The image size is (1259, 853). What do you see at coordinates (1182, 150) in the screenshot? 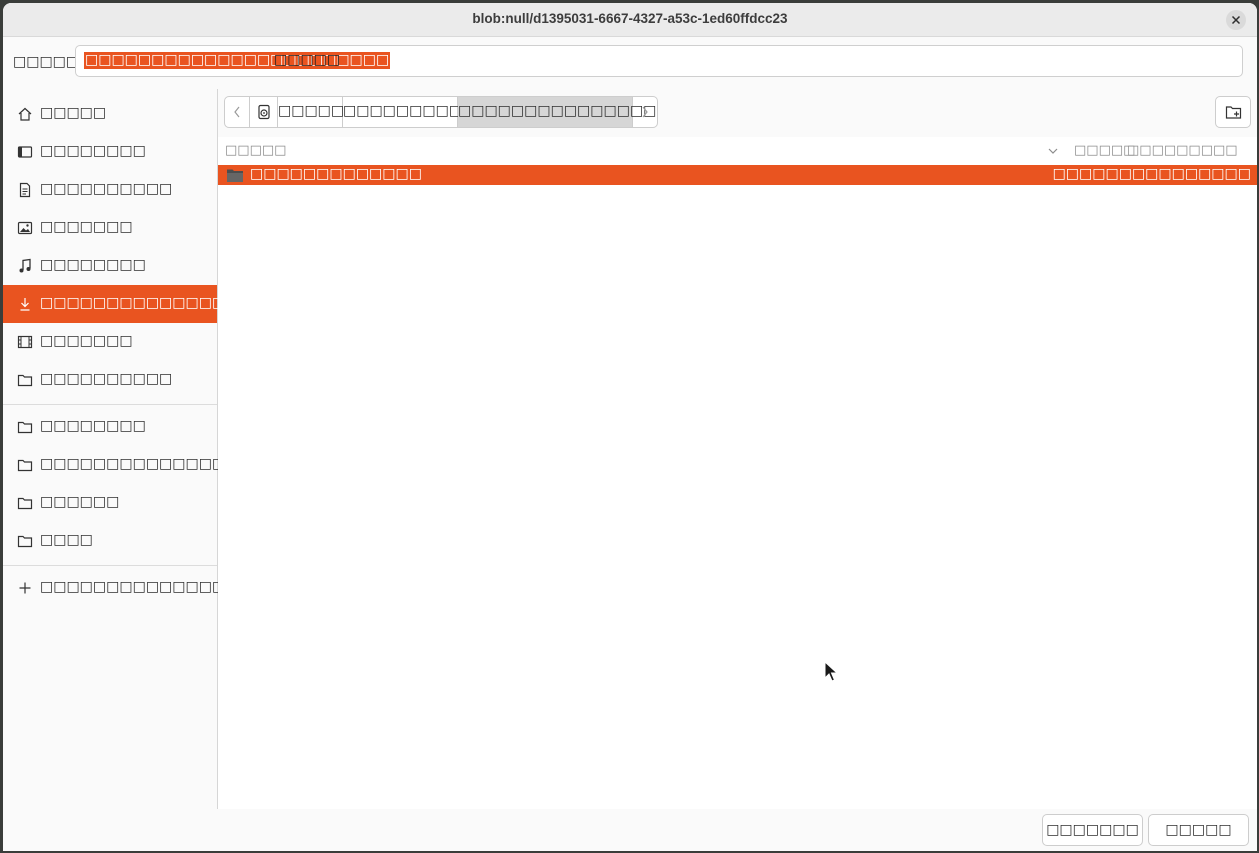
I see `column-modified-header: □□□□□□□□□` at bounding box center [1182, 150].